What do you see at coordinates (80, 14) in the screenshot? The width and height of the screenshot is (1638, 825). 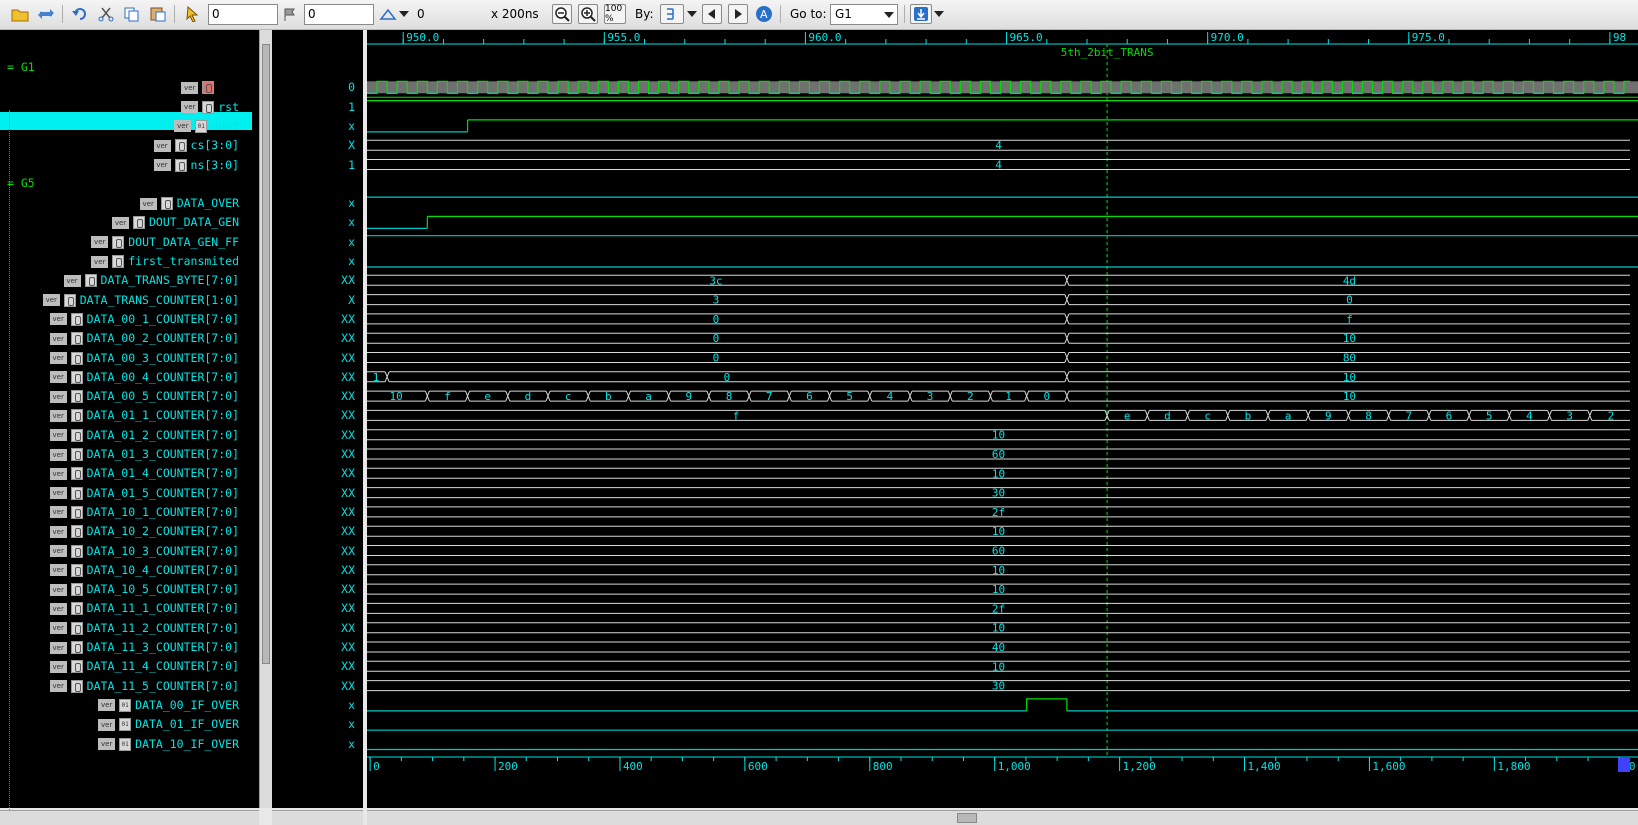 I see `undo-icon` at bounding box center [80, 14].